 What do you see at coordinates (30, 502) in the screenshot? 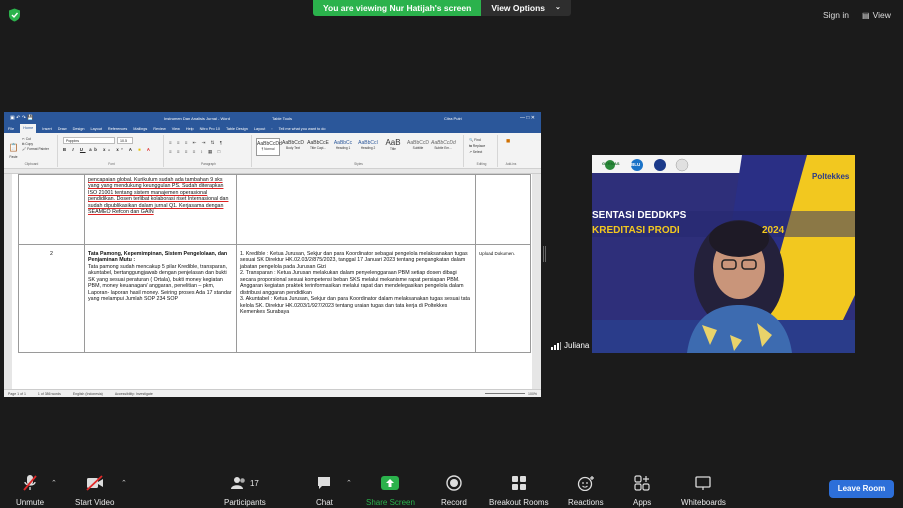
I see `unmute-label: Unmute` at bounding box center [30, 502].